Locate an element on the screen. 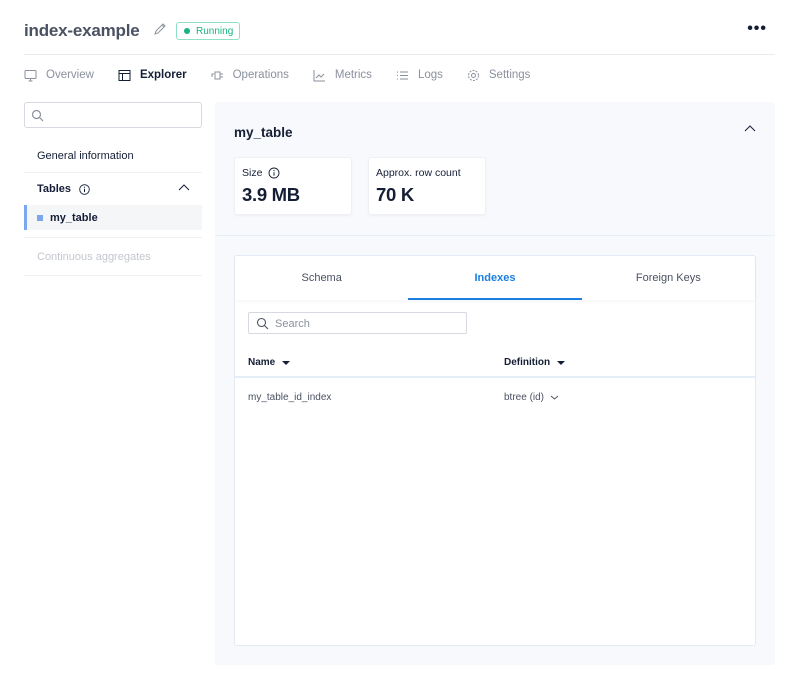 The image size is (800, 699). tab-settings: Settings is located at coordinates (499, 75).